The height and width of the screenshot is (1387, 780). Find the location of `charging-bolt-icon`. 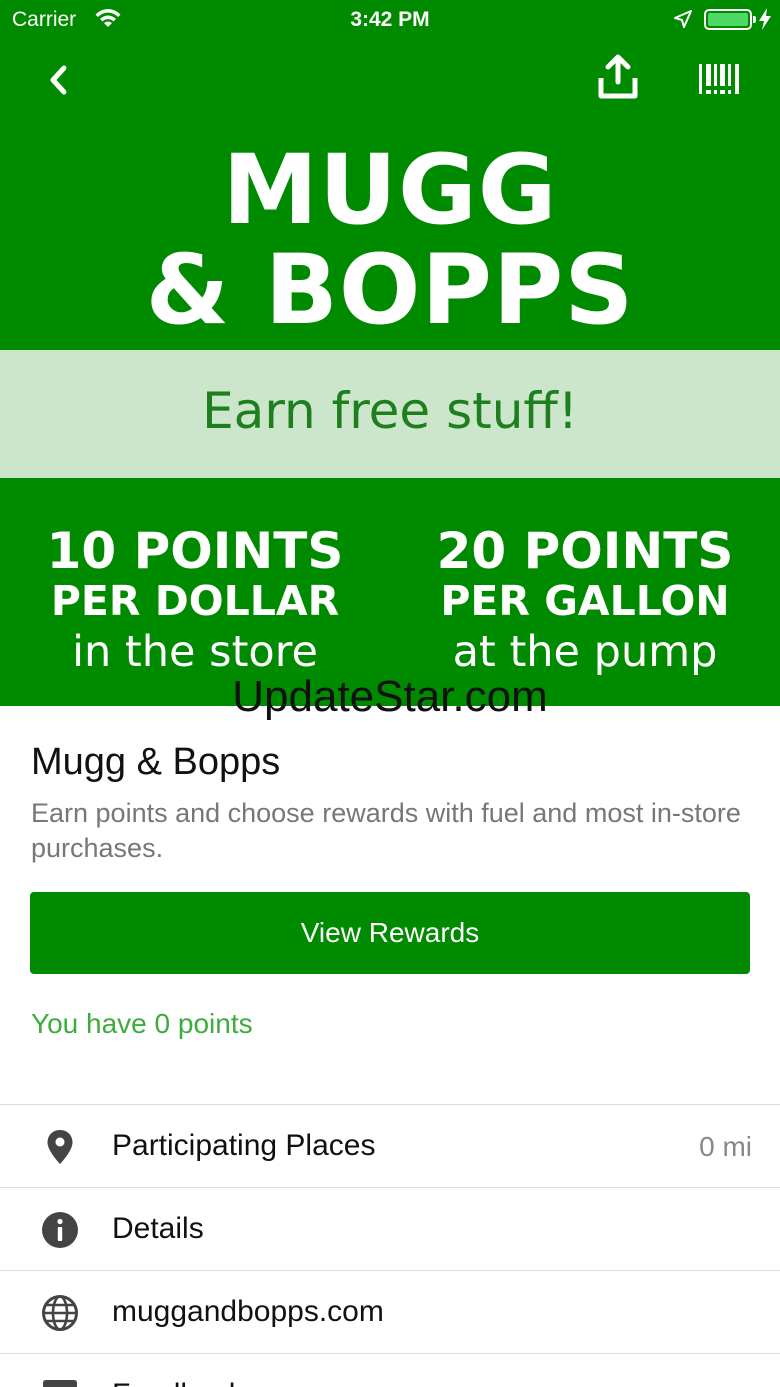

charging-bolt-icon is located at coordinates (765, 19).